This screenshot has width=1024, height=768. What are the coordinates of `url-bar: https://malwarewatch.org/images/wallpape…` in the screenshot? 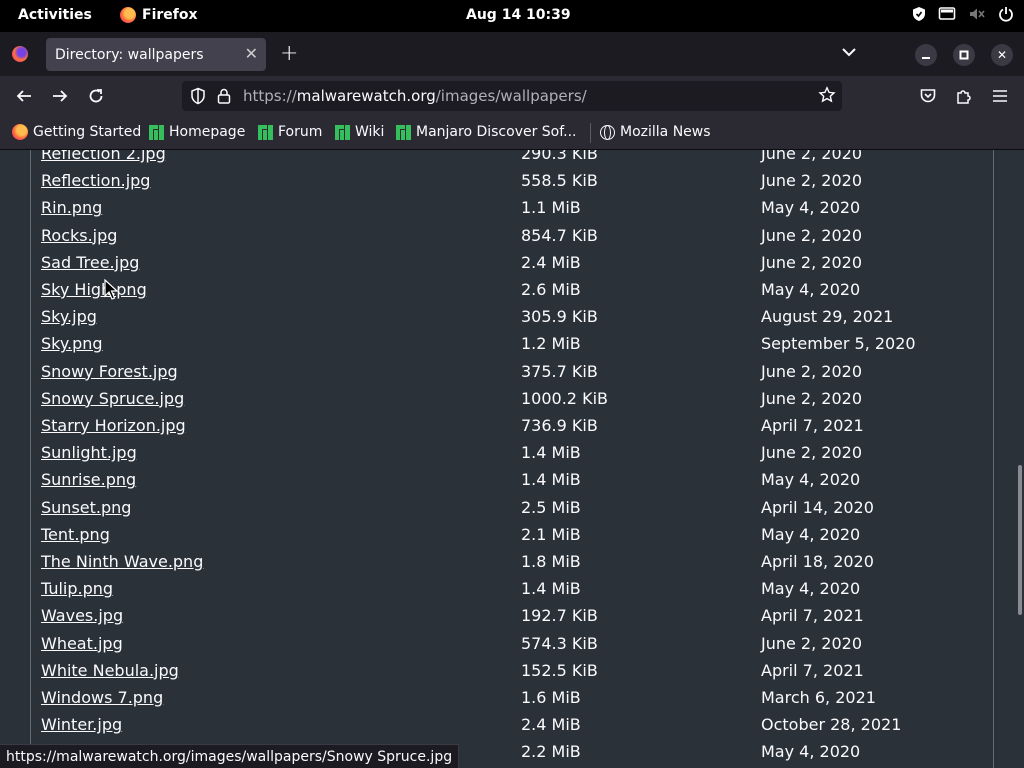 It's located at (512, 96).